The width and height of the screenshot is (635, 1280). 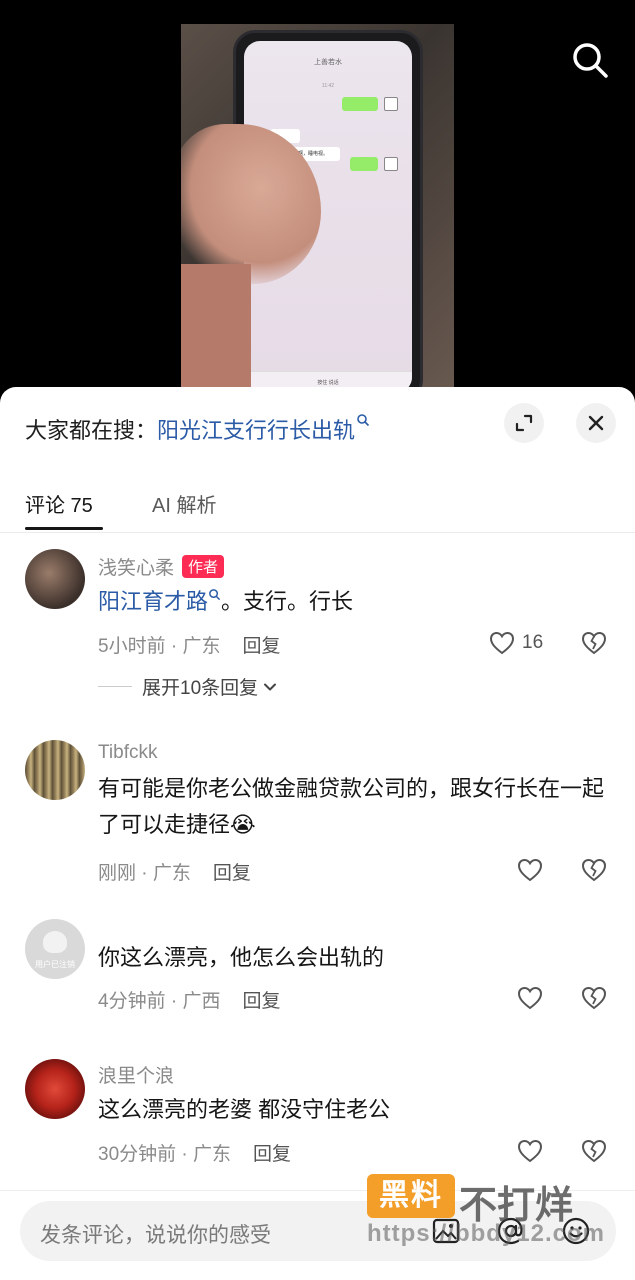 I want to click on sleeve, so click(x=216, y=332).